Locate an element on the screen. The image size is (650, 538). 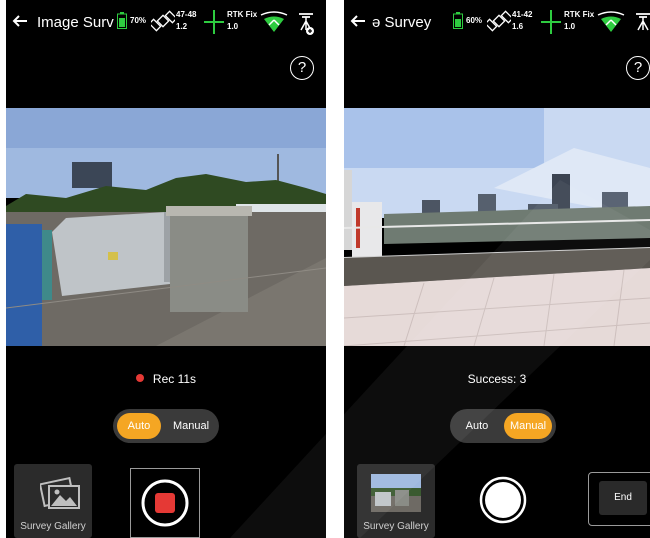
satellite-count: 41-42 is located at coordinates (522, 14).